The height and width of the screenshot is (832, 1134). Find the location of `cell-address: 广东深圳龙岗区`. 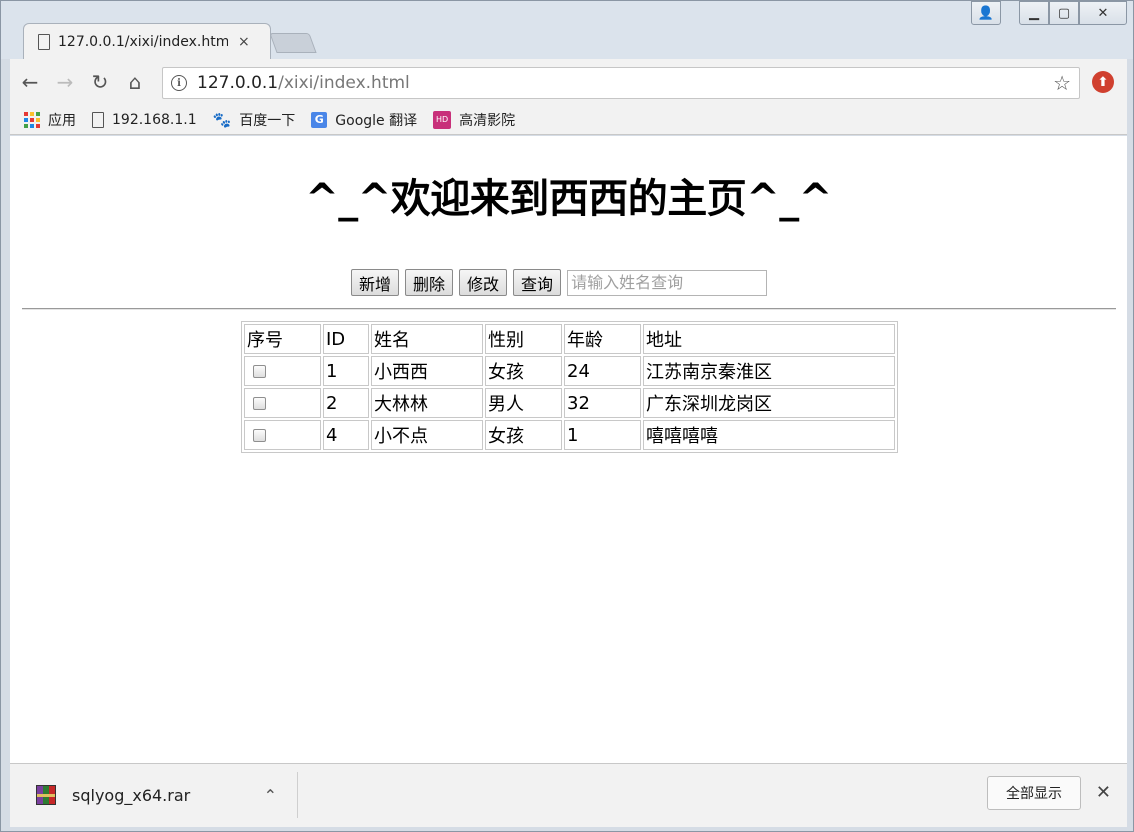

cell-address: 广东深圳龙岗区 is located at coordinates (769, 403).